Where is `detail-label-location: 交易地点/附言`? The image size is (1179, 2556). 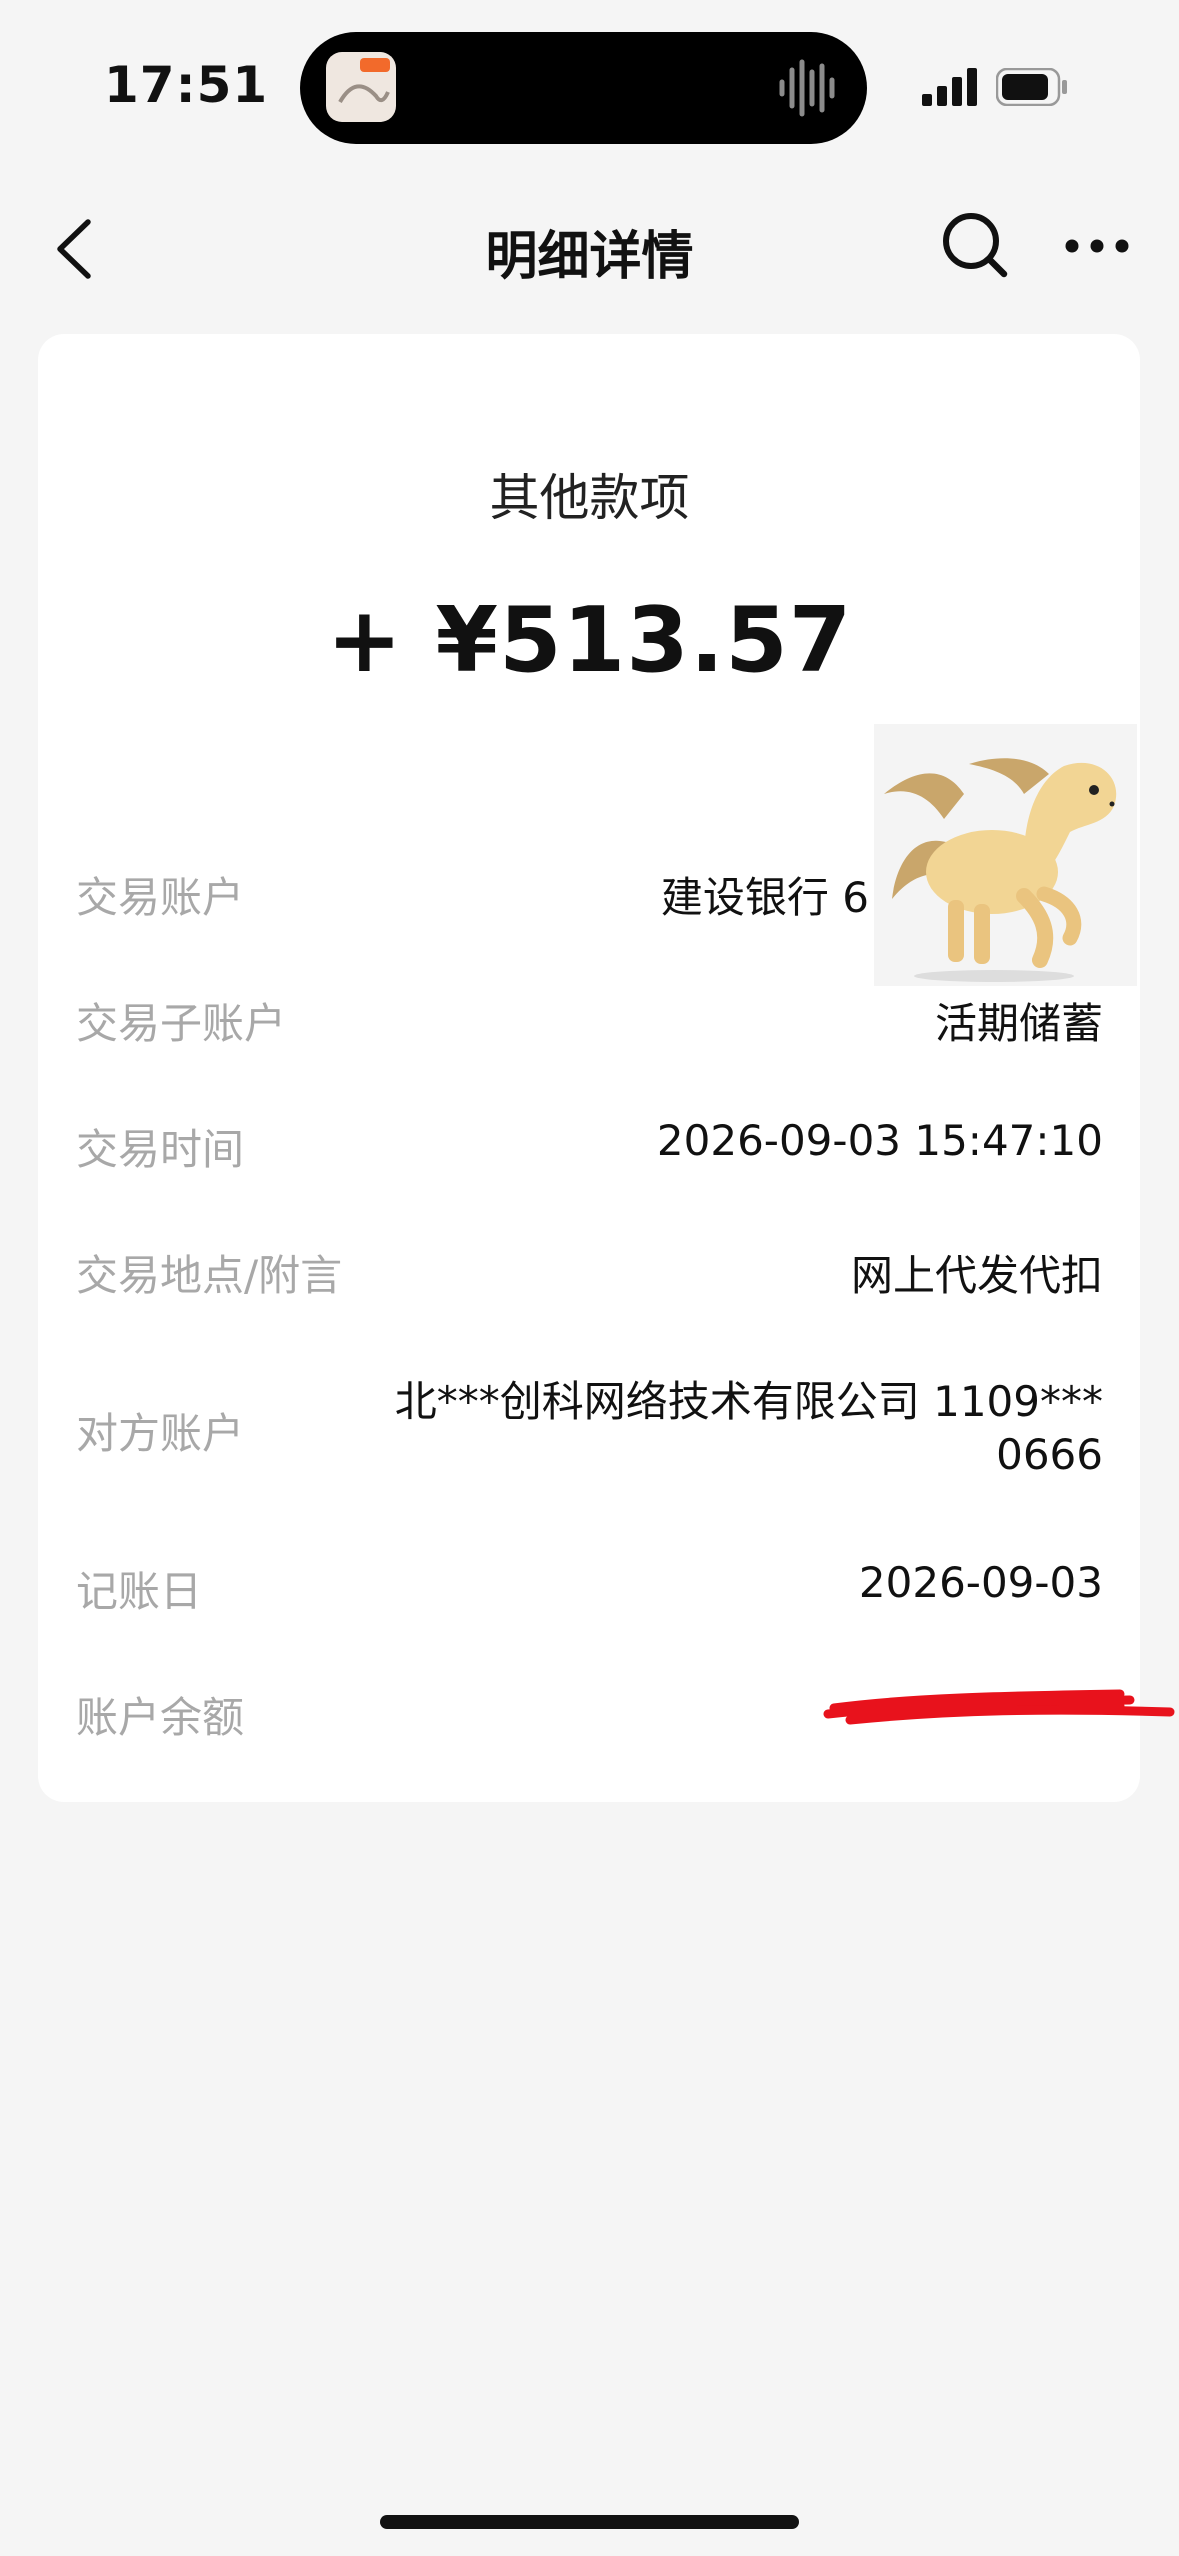 detail-label-location: 交易地点/附言 is located at coordinates (209, 1275).